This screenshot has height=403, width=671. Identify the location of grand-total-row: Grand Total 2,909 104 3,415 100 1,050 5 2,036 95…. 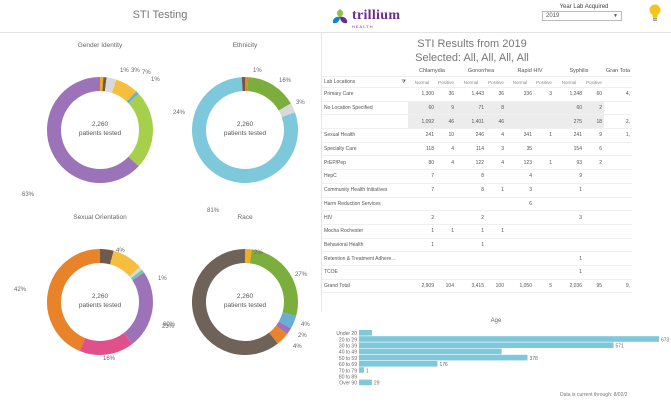
(477, 286).